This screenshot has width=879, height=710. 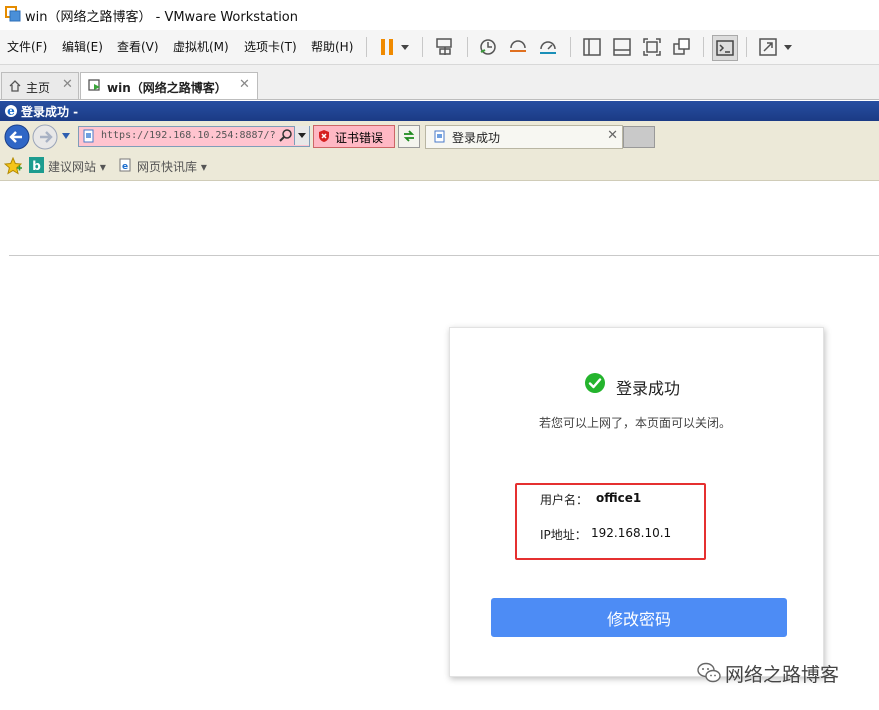 What do you see at coordinates (27, 46) in the screenshot?
I see `menu-file: 文件(F)` at bounding box center [27, 46].